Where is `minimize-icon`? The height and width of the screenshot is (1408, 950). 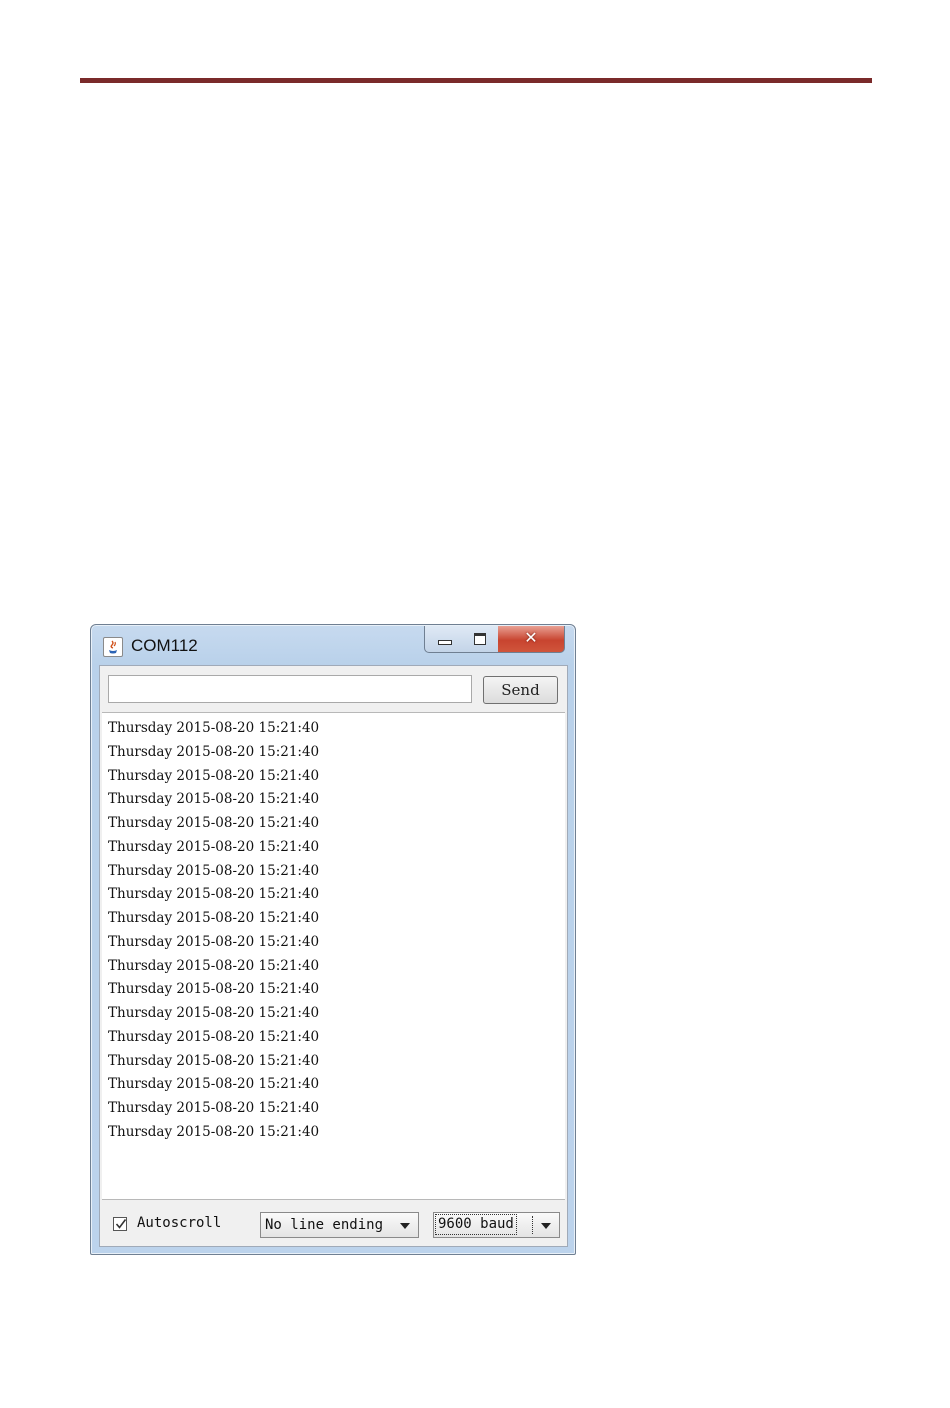
minimize-icon is located at coordinates (445, 642).